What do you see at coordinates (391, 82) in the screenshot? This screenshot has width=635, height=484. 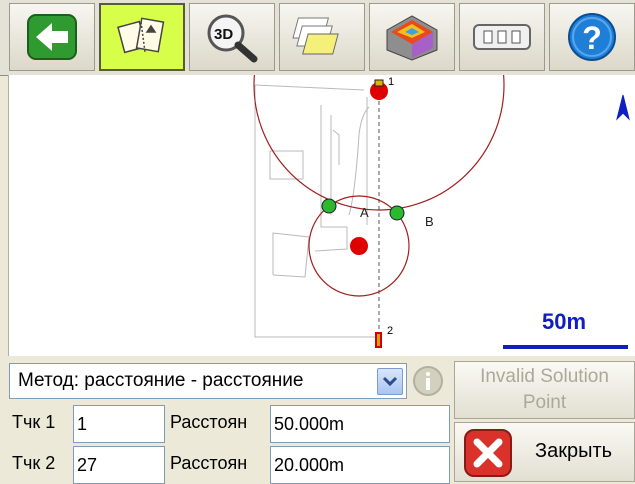 I see `point-1-label: 1` at bounding box center [391, 82].